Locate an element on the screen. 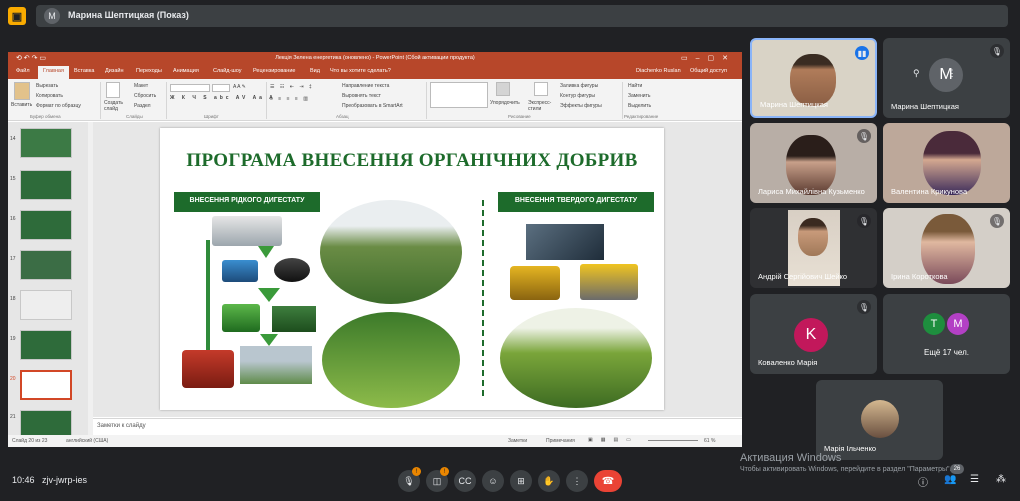 This screenshot has width=1020, height=501. present-button: ⊞ is located at coordinates (521, 481).